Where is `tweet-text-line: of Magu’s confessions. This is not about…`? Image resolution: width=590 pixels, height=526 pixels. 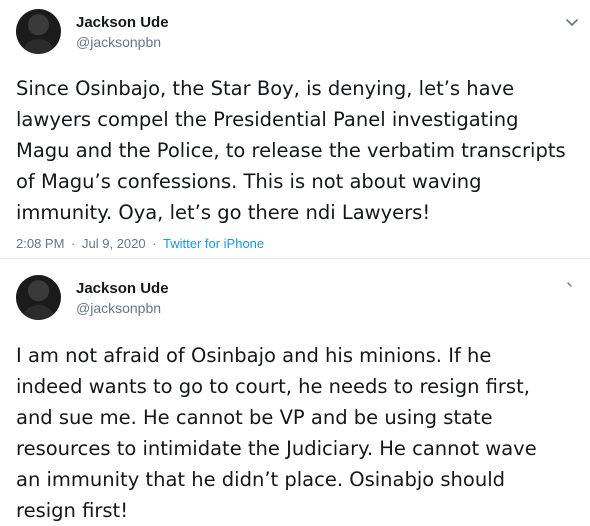
tweet-text-line: of Magu’s confessions. This is not about… is located at coordinates (249, 181).